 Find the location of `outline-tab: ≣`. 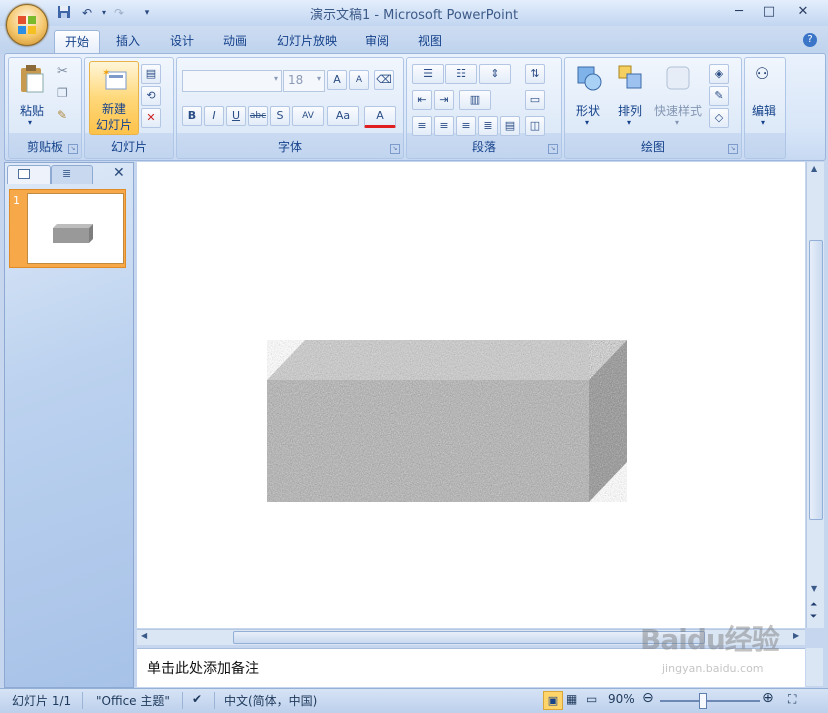

outline-tab: ≣ is located at coordinates (72, 174).